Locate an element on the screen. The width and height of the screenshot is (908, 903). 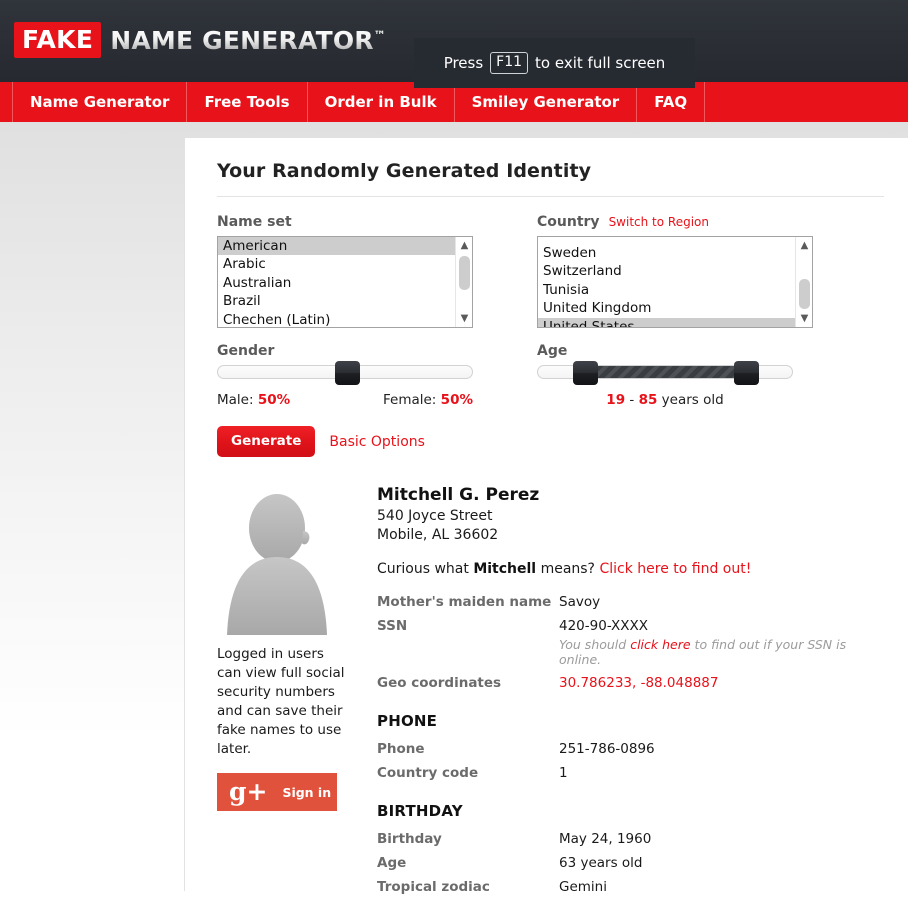
site-logo: FAKE NAME GENERATOR™ is located at coordinates (200, 40).